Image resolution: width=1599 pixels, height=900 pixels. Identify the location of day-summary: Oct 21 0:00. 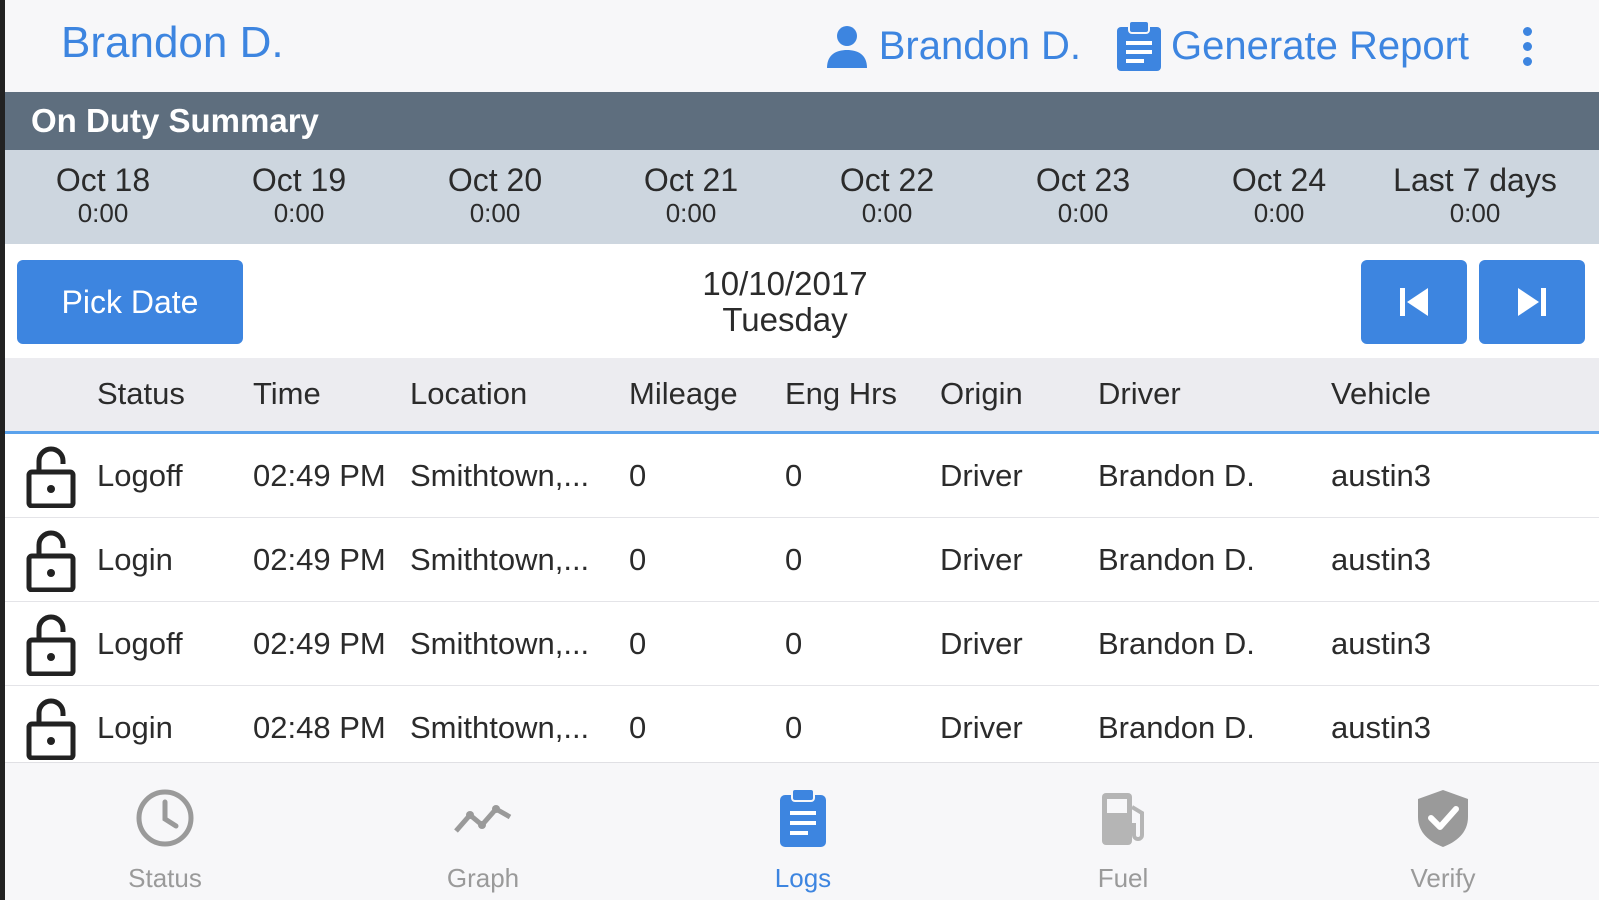
(691, 195).